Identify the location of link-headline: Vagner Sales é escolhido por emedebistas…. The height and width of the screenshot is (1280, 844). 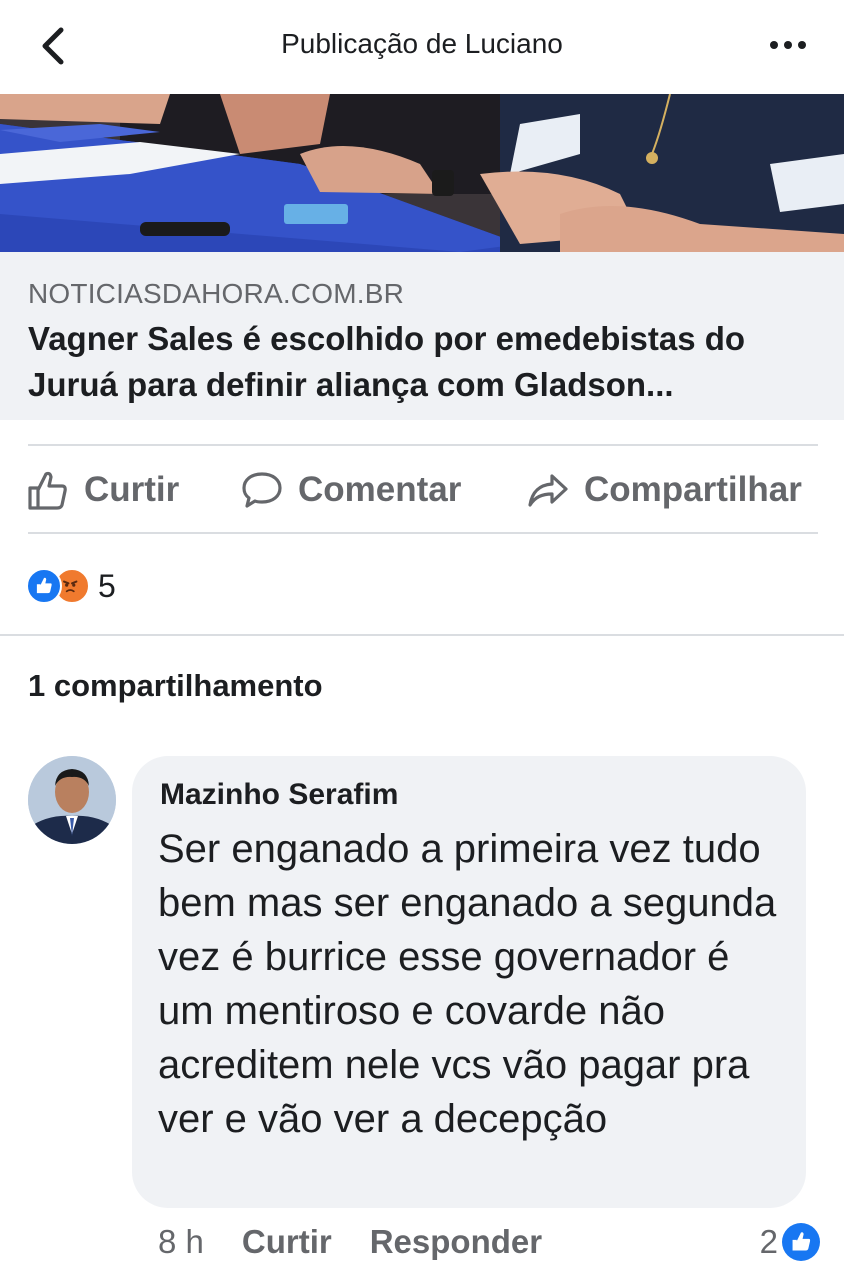
(387, 361).